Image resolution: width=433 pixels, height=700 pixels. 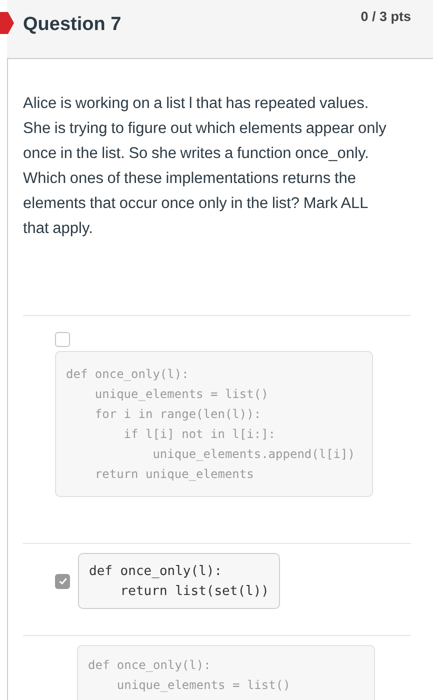 What do you see at coordinates (72, 25) in the screenshot?
I see `question-title: Question 7` at bounding box center [72, 25].